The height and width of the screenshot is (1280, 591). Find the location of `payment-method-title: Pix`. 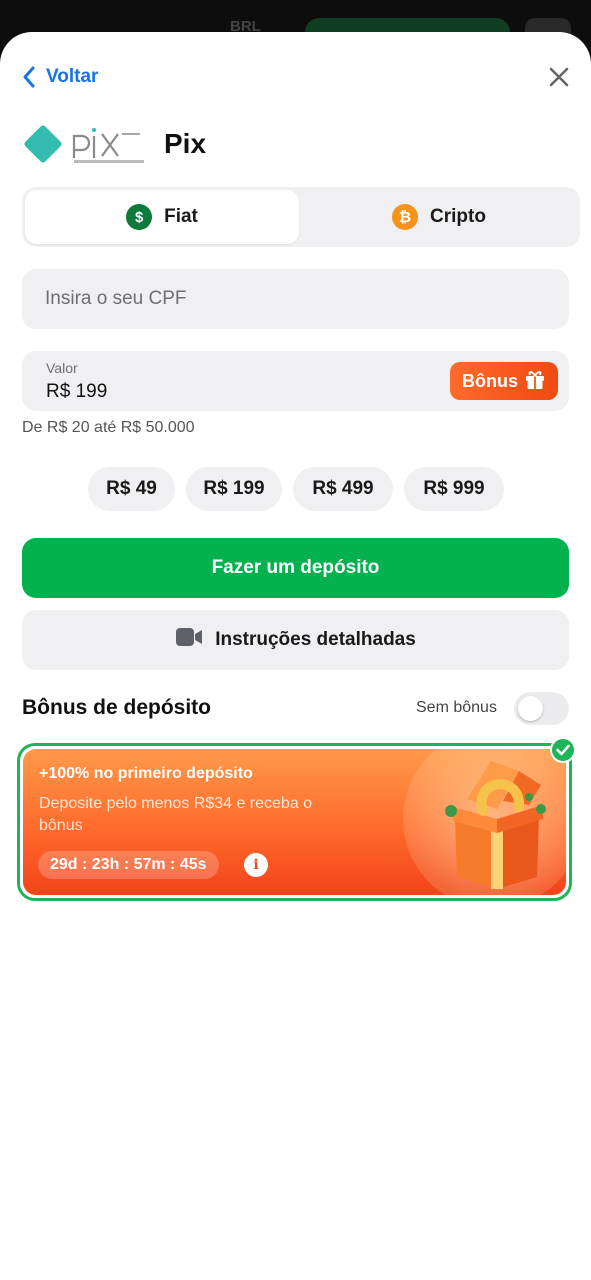

payment-method-title: Pix is located at coordinates (185, 143).